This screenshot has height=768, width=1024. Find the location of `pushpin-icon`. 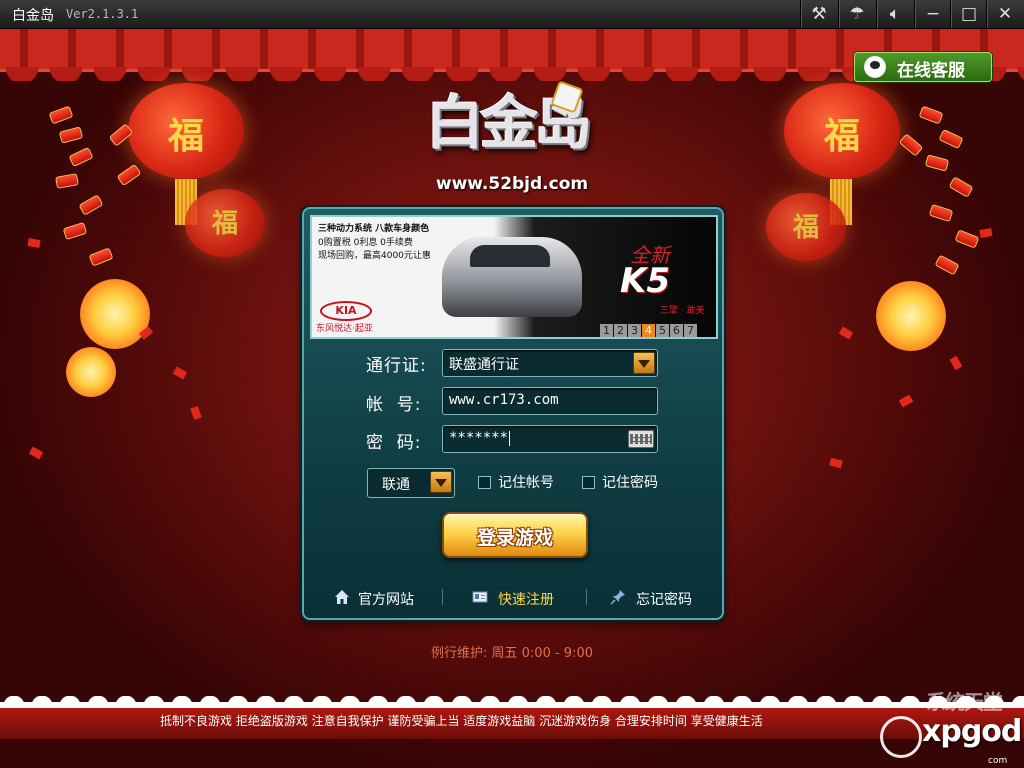

pushpin-icon is located at coordinates (617, 597).